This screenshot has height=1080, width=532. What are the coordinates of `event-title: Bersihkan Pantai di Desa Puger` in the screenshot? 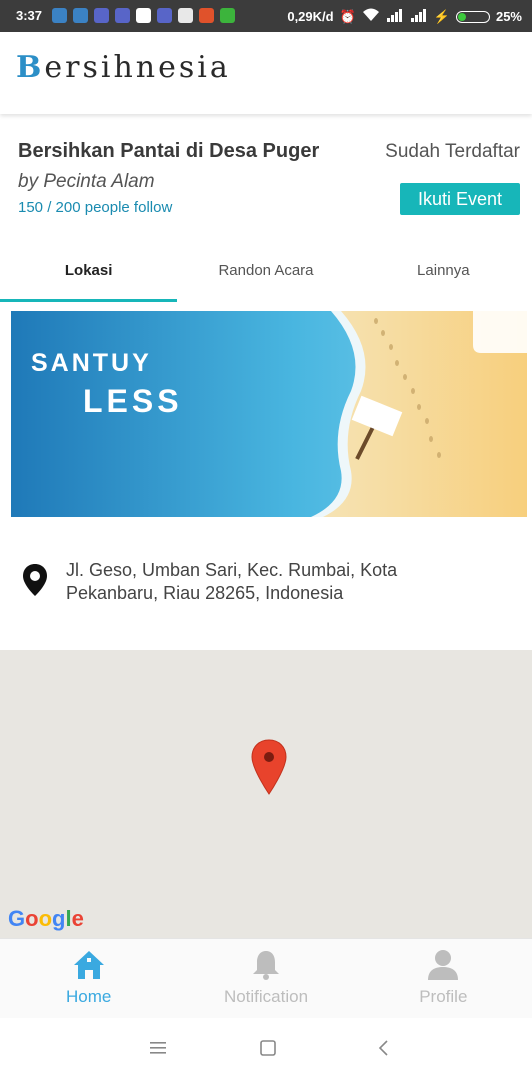 It's located at (169, 151).